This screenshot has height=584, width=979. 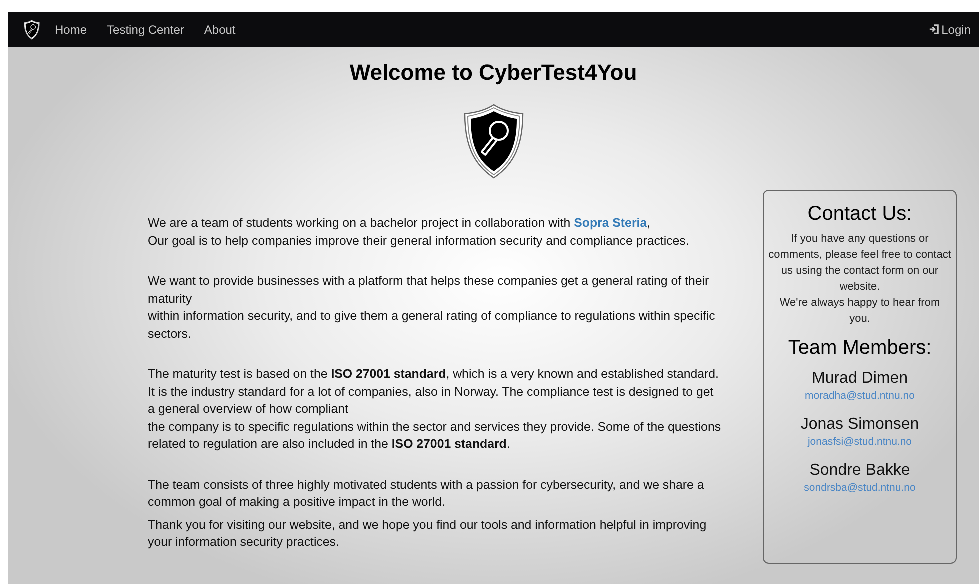 I want to click on contact-text: If you have any questions or comments, please feel free to contact us using the contact form on our website. We're always happy to hear from you., so click(x=860, y=279).